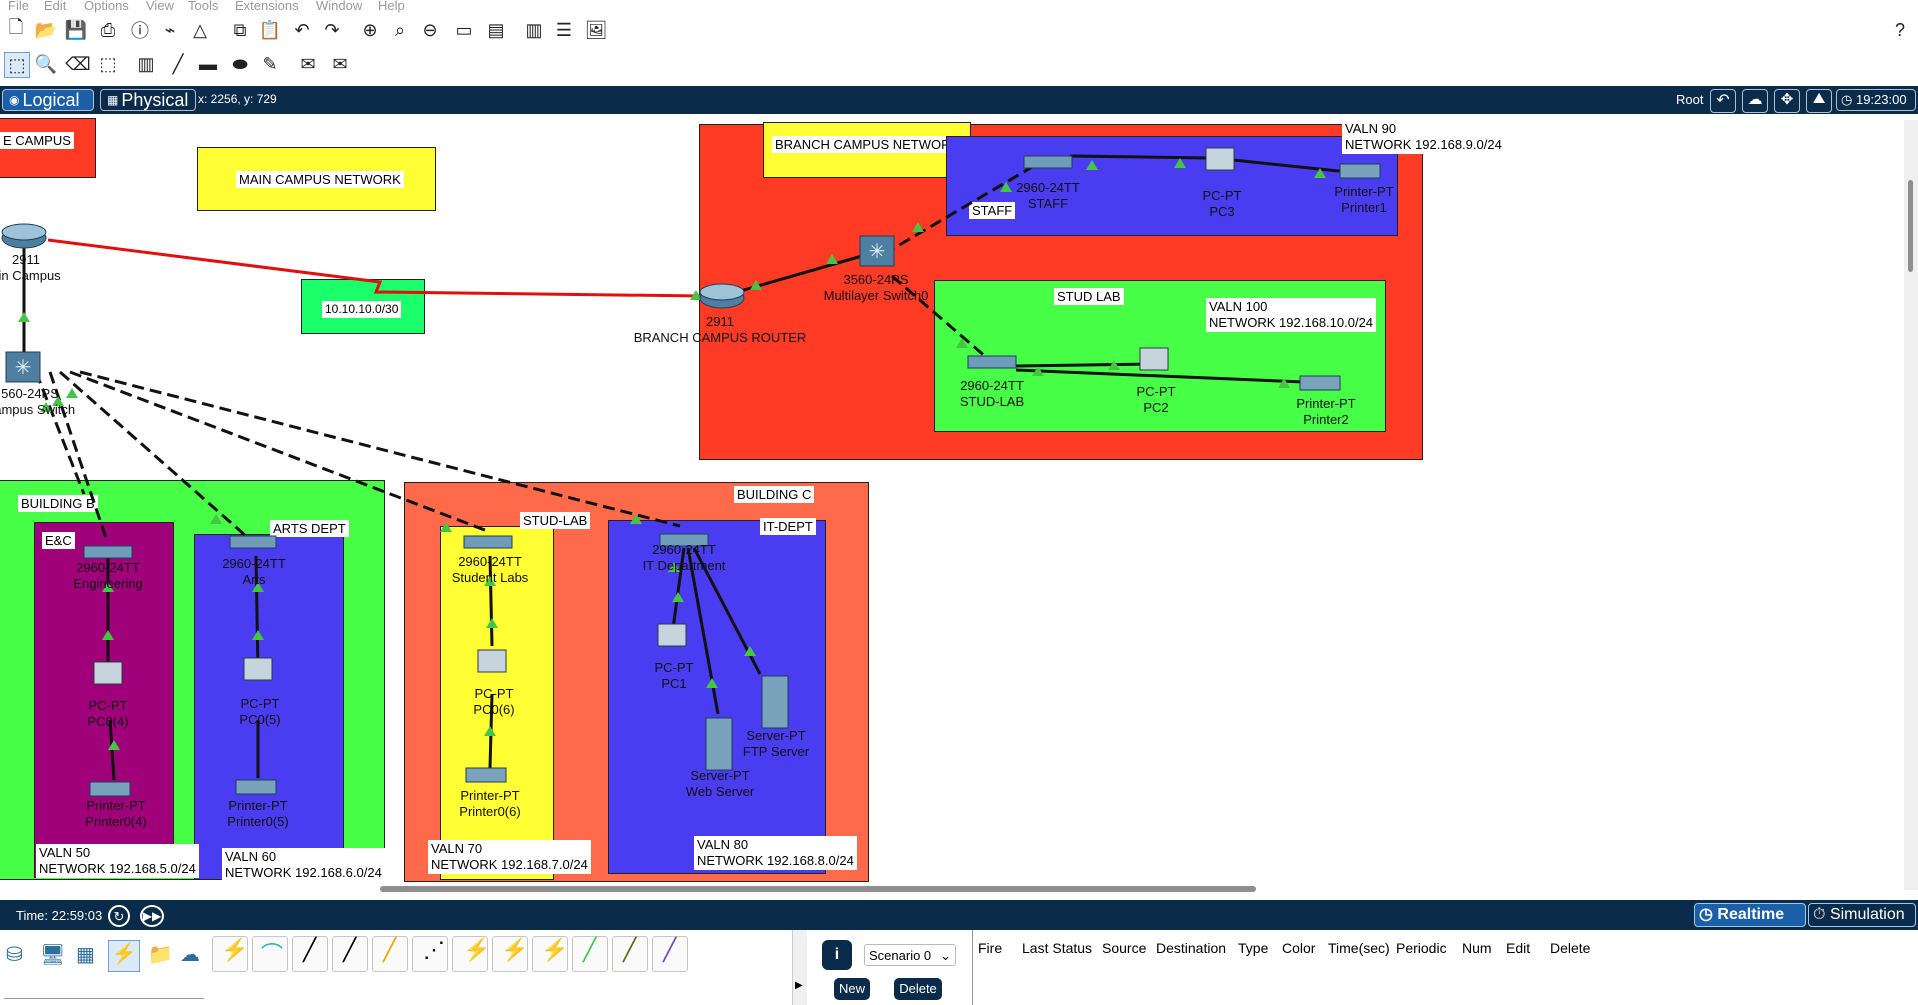 This screenshot has height=1005, width=1918. Describe the element at coordinates (590, 954) in the screenshot. I see `octal-icon: ╱` at that location.